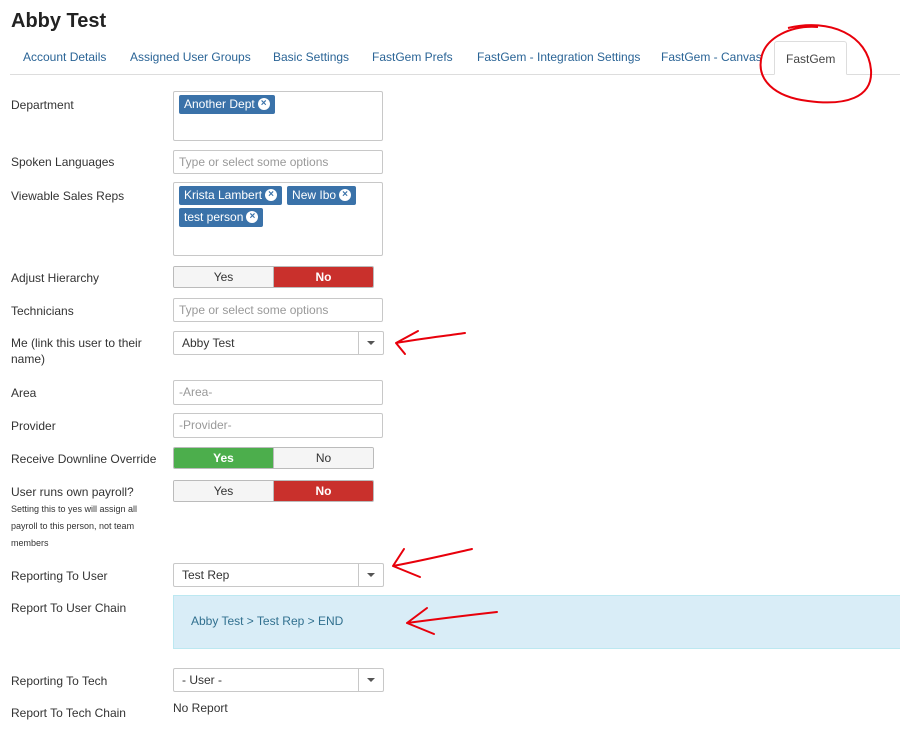 This screenshot has width=900, height=742. I want to click on area-label: Area, so click(24, 393).